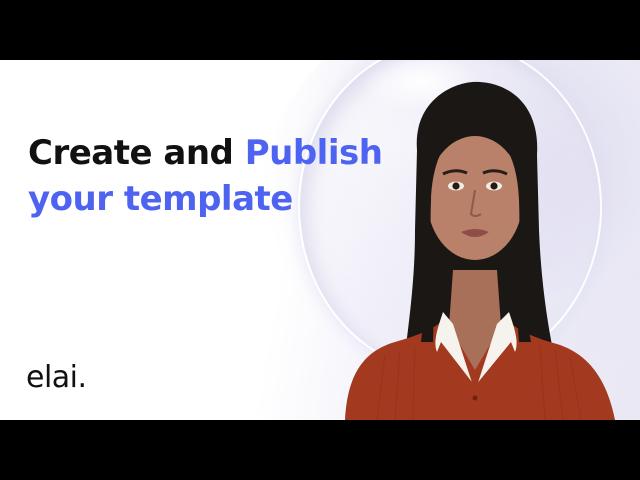 This screenshot has height=480, width=640. I want to click on letterbox-top, so click(320, 30).